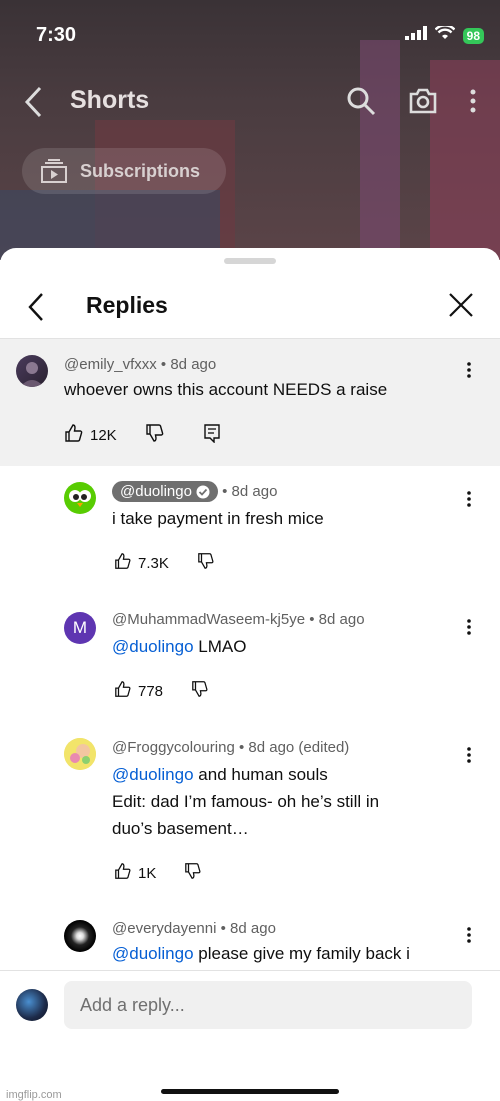 The width and height of the screenshot is (500, 1101). Describe the element at coordinates (80, 628) in the screenshot. I see `avatar: M` at that location.